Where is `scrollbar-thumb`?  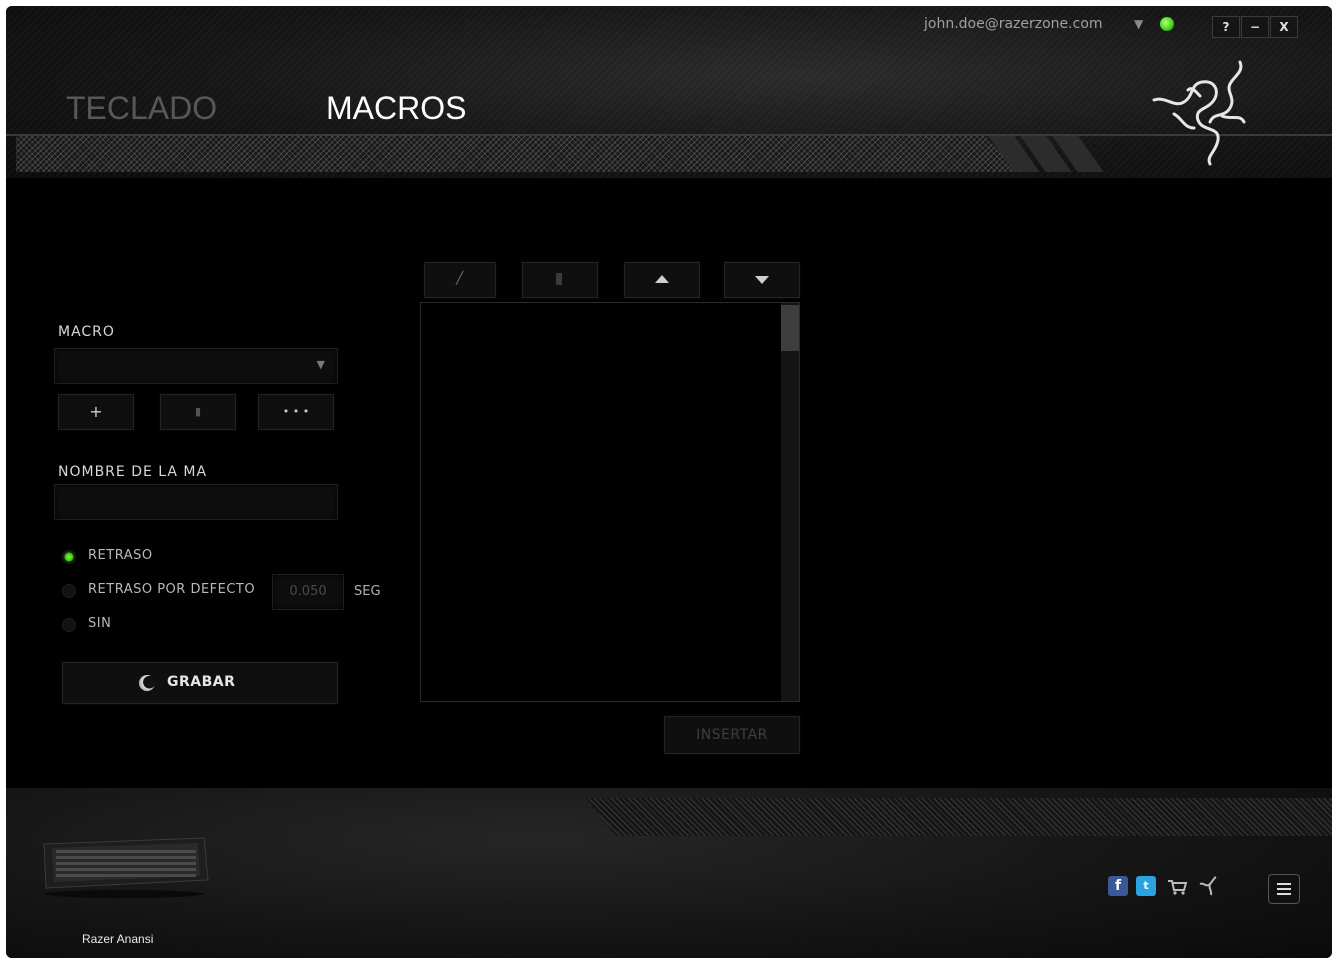
scrollbar-thumb is located at coordinates (790, 328).